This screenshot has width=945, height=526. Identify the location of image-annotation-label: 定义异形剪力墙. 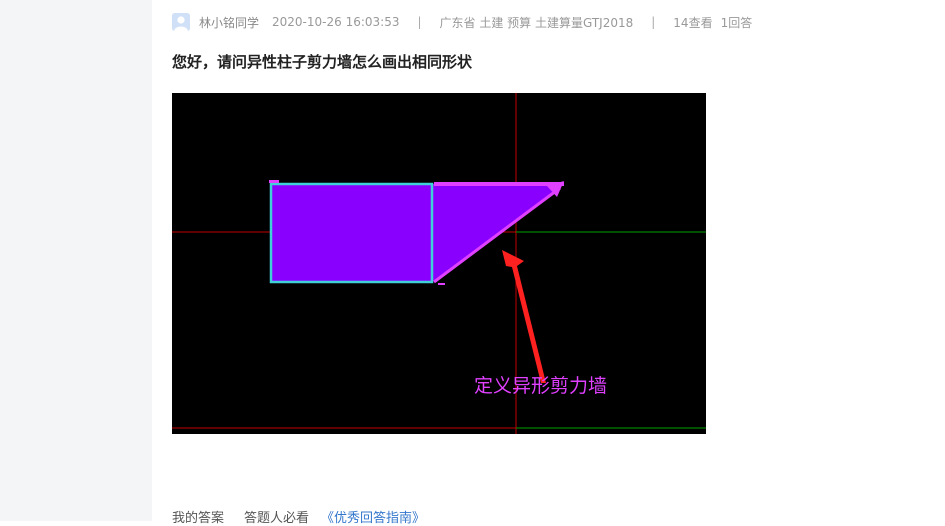
(541, 386).